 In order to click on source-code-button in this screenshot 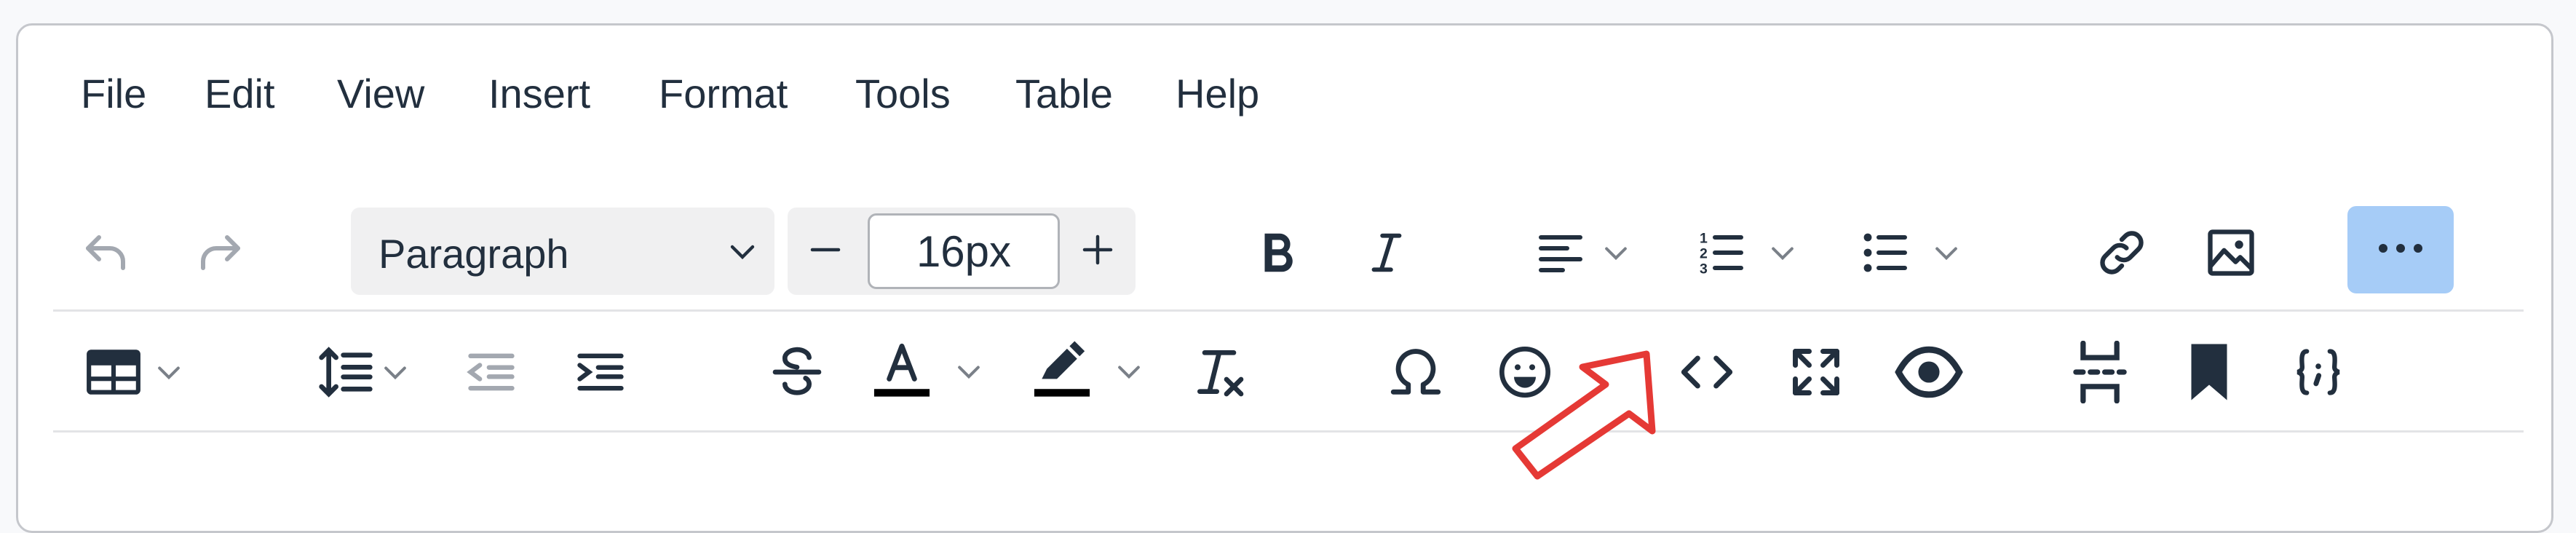, I will do `click(1707, 372)`.